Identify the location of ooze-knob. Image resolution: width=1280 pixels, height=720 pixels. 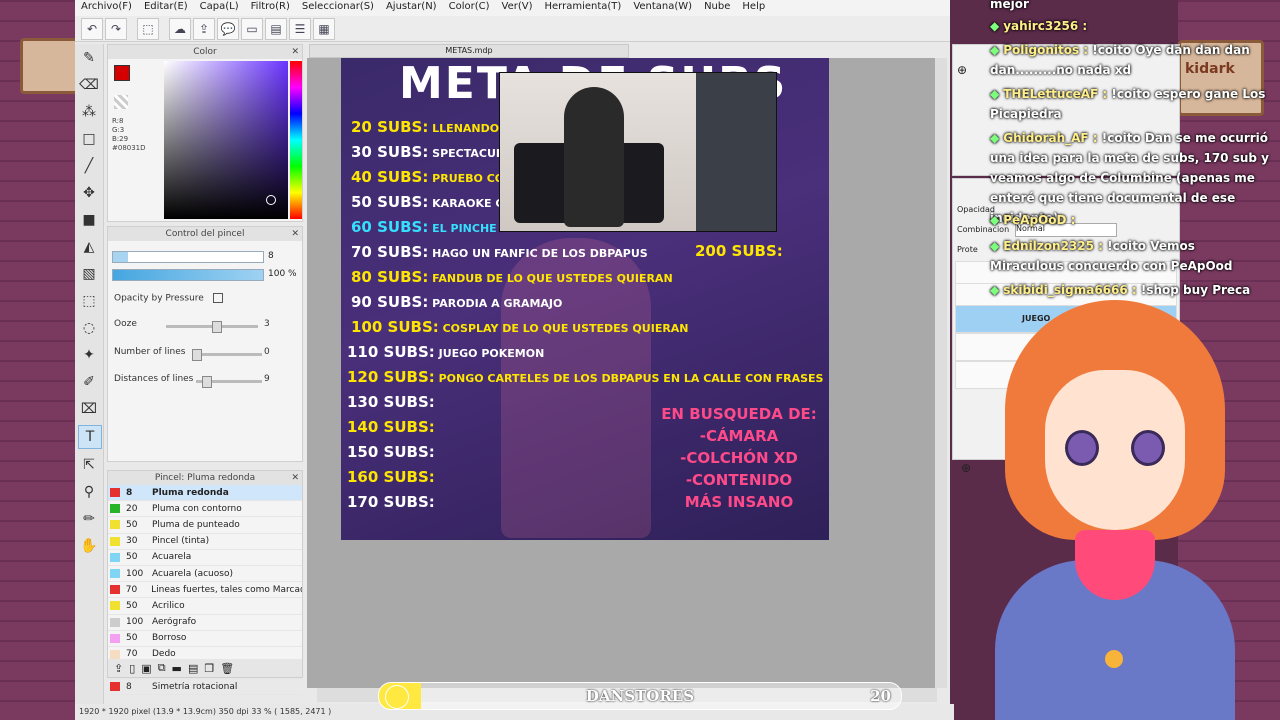
(217, 327).